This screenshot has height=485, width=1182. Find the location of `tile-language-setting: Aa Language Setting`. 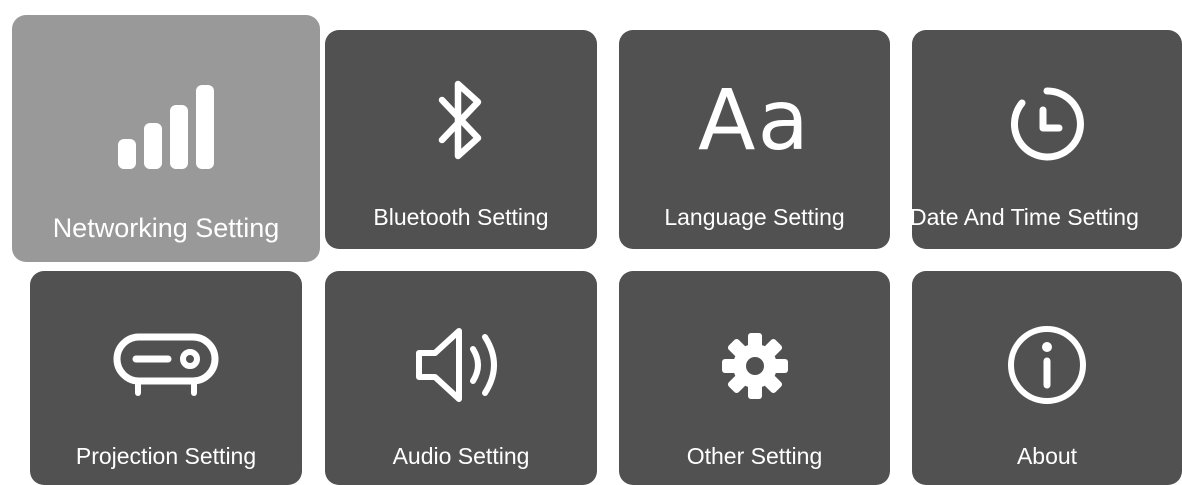

tile-language-setting: Aa Language Setting is located at coordinates (754, 139).